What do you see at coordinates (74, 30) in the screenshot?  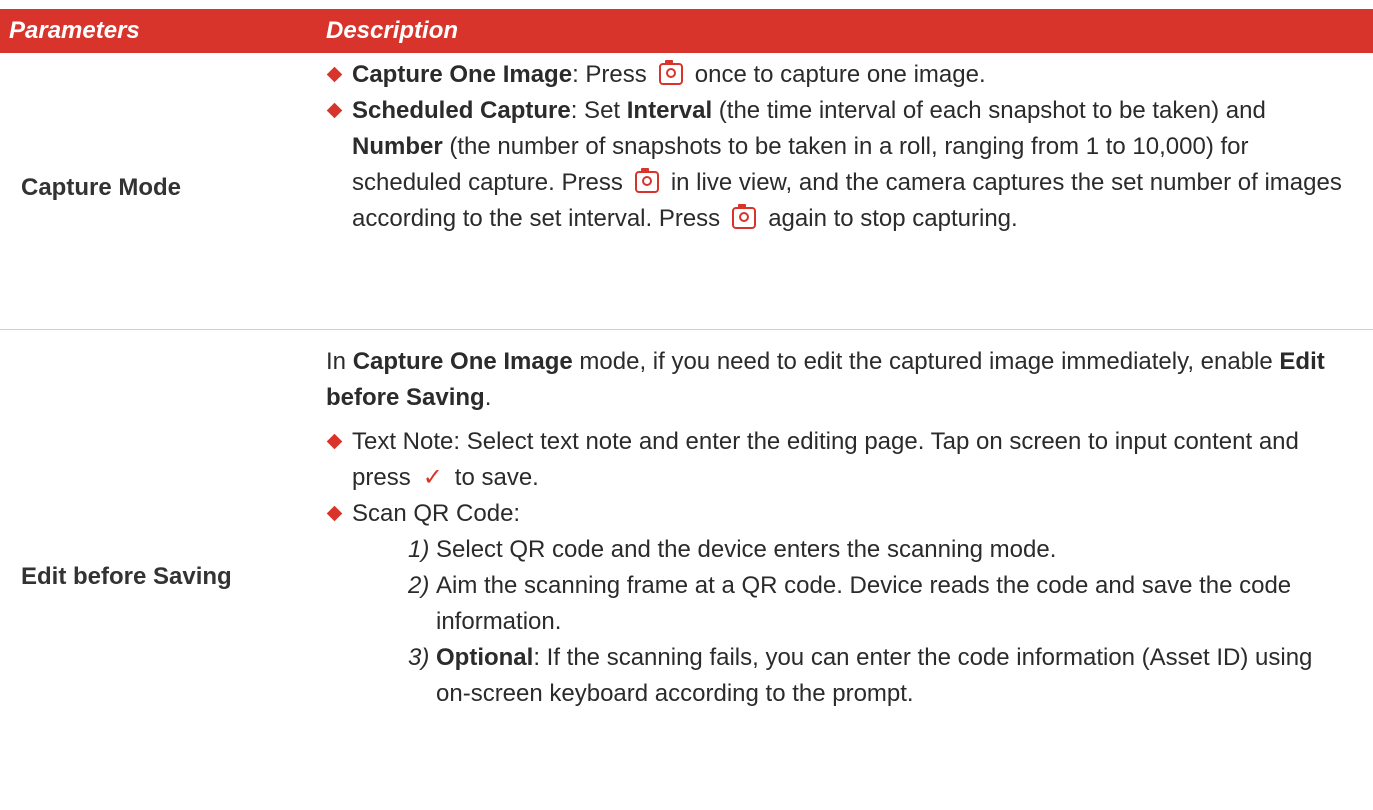 I see `header-parameters: Parameters` at bounding box center [74, 30].